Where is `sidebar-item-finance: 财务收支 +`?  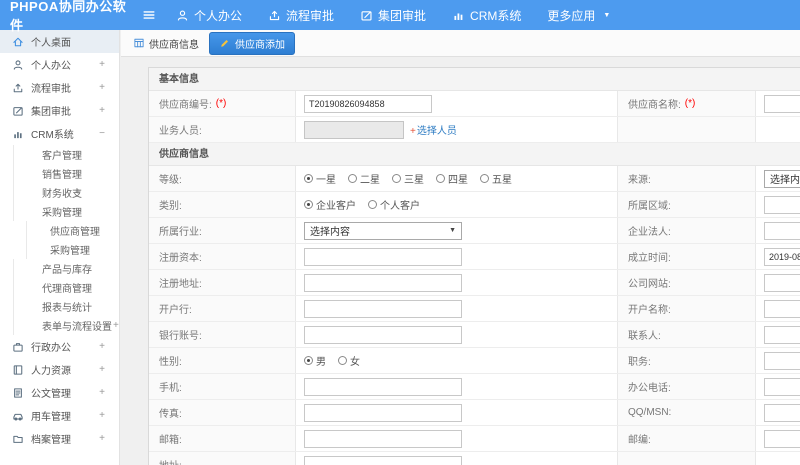 sidebar-item-finance: 财务收支 + is located at coordinates (66, 192).